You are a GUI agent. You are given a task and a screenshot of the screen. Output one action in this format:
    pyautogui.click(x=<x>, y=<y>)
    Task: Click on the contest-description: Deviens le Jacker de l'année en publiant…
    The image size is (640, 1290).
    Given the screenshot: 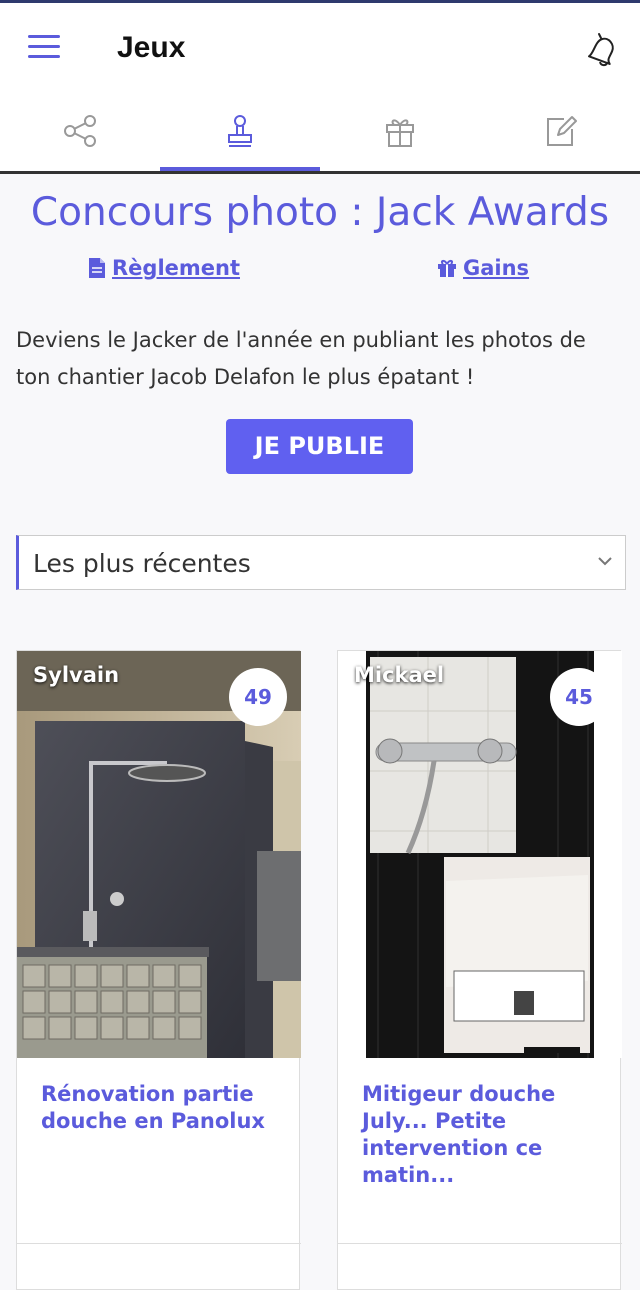 What is the action you would take?
    pyautogui.click(x=301, y=358)
    